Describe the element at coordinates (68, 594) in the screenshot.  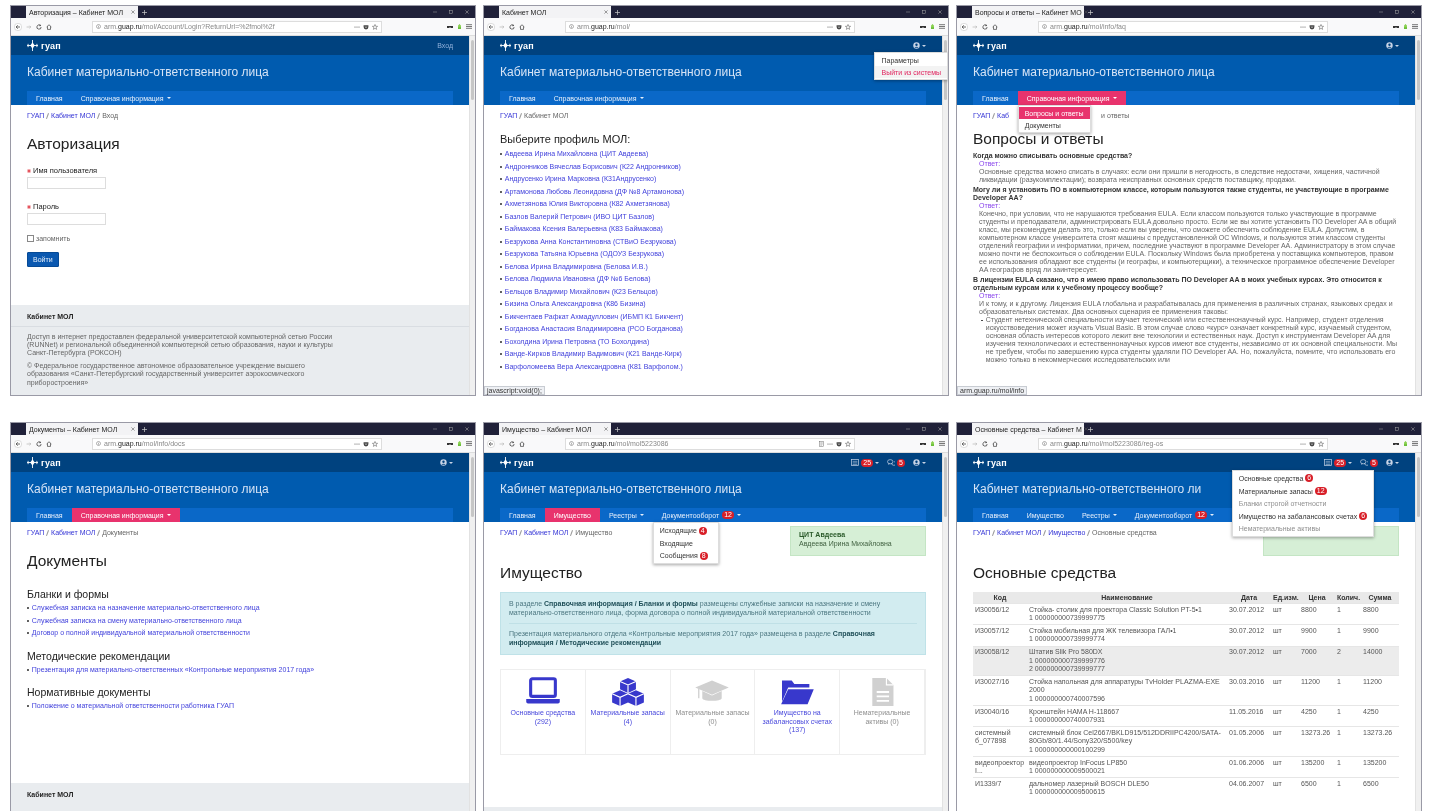
I see `section-heading: Бланки и формы` at that location.